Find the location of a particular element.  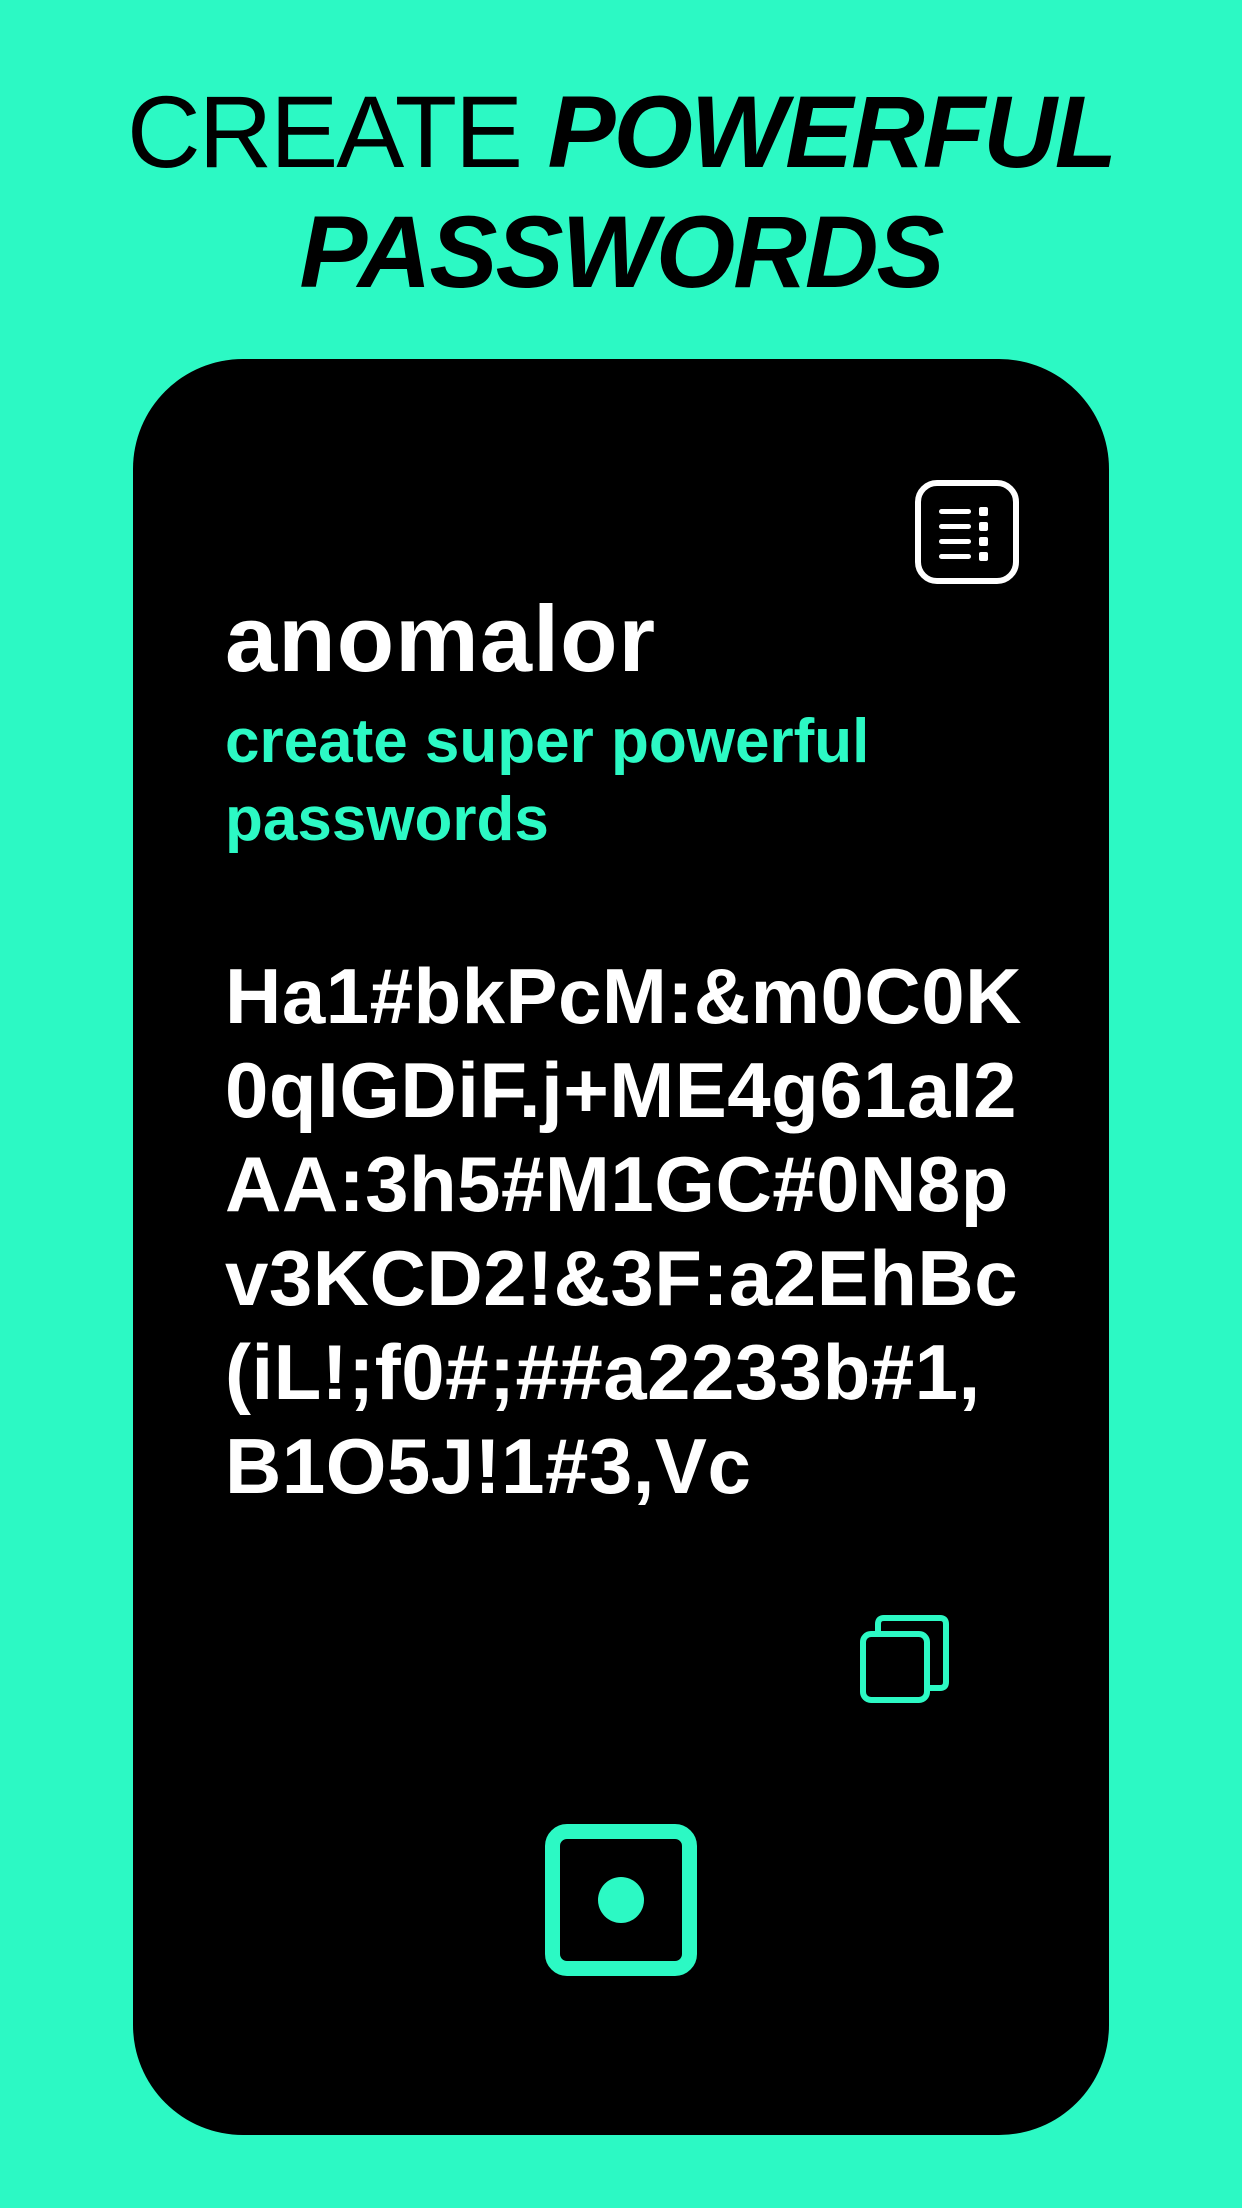

app-tagline: create super powerful passwords is located at coordinates (547, 780).